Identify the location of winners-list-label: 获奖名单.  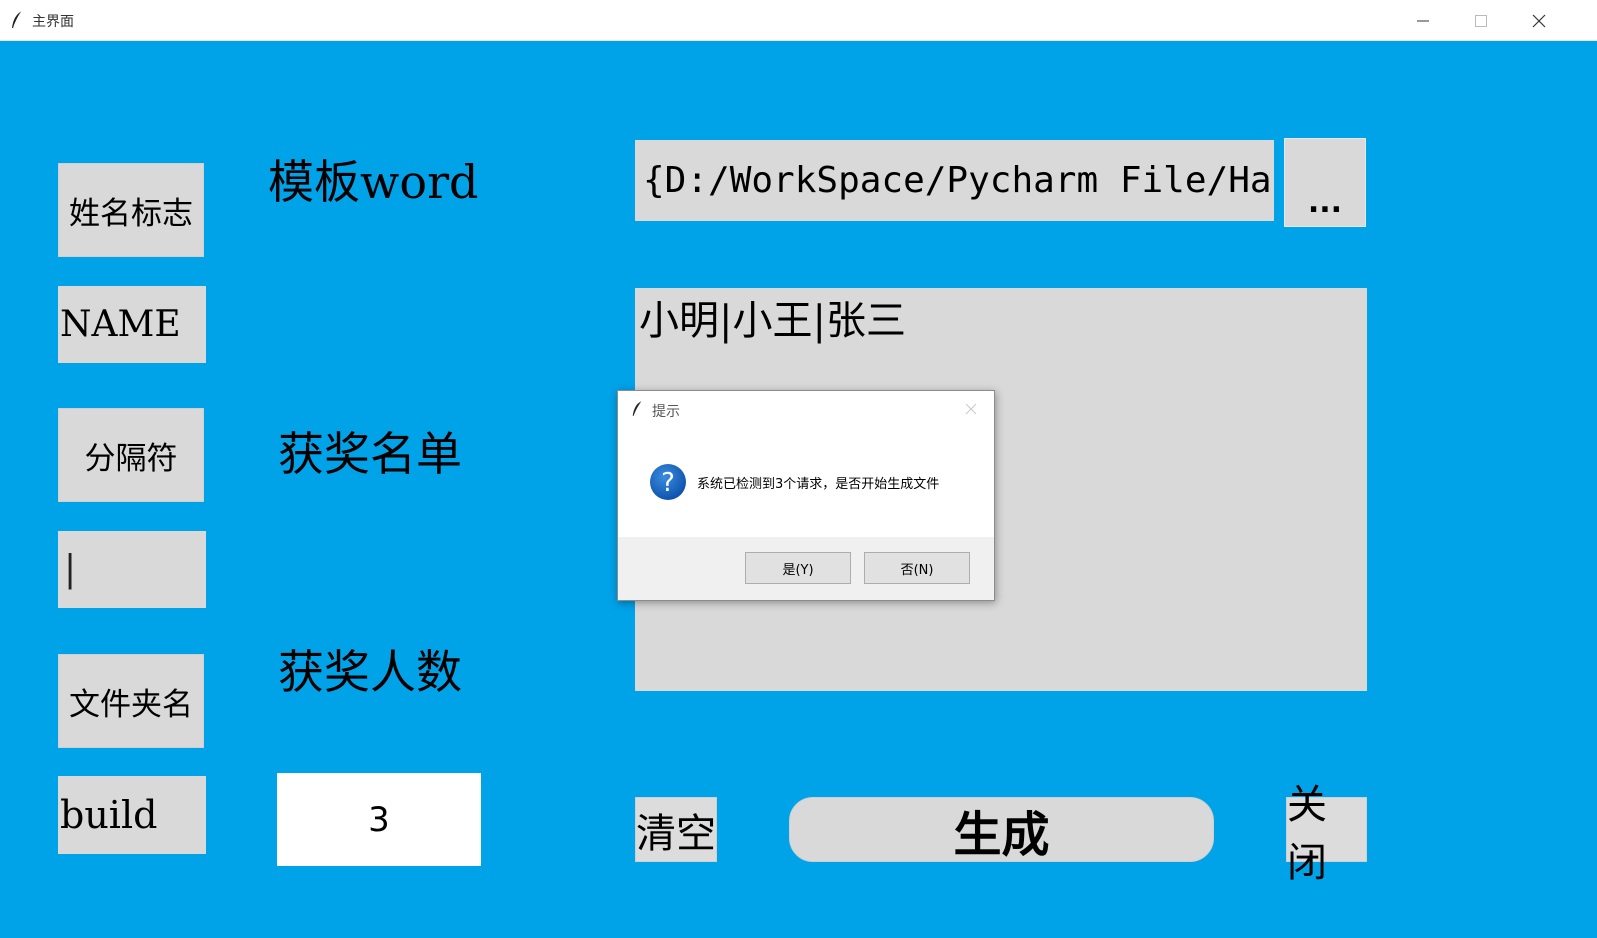
(370, 454).